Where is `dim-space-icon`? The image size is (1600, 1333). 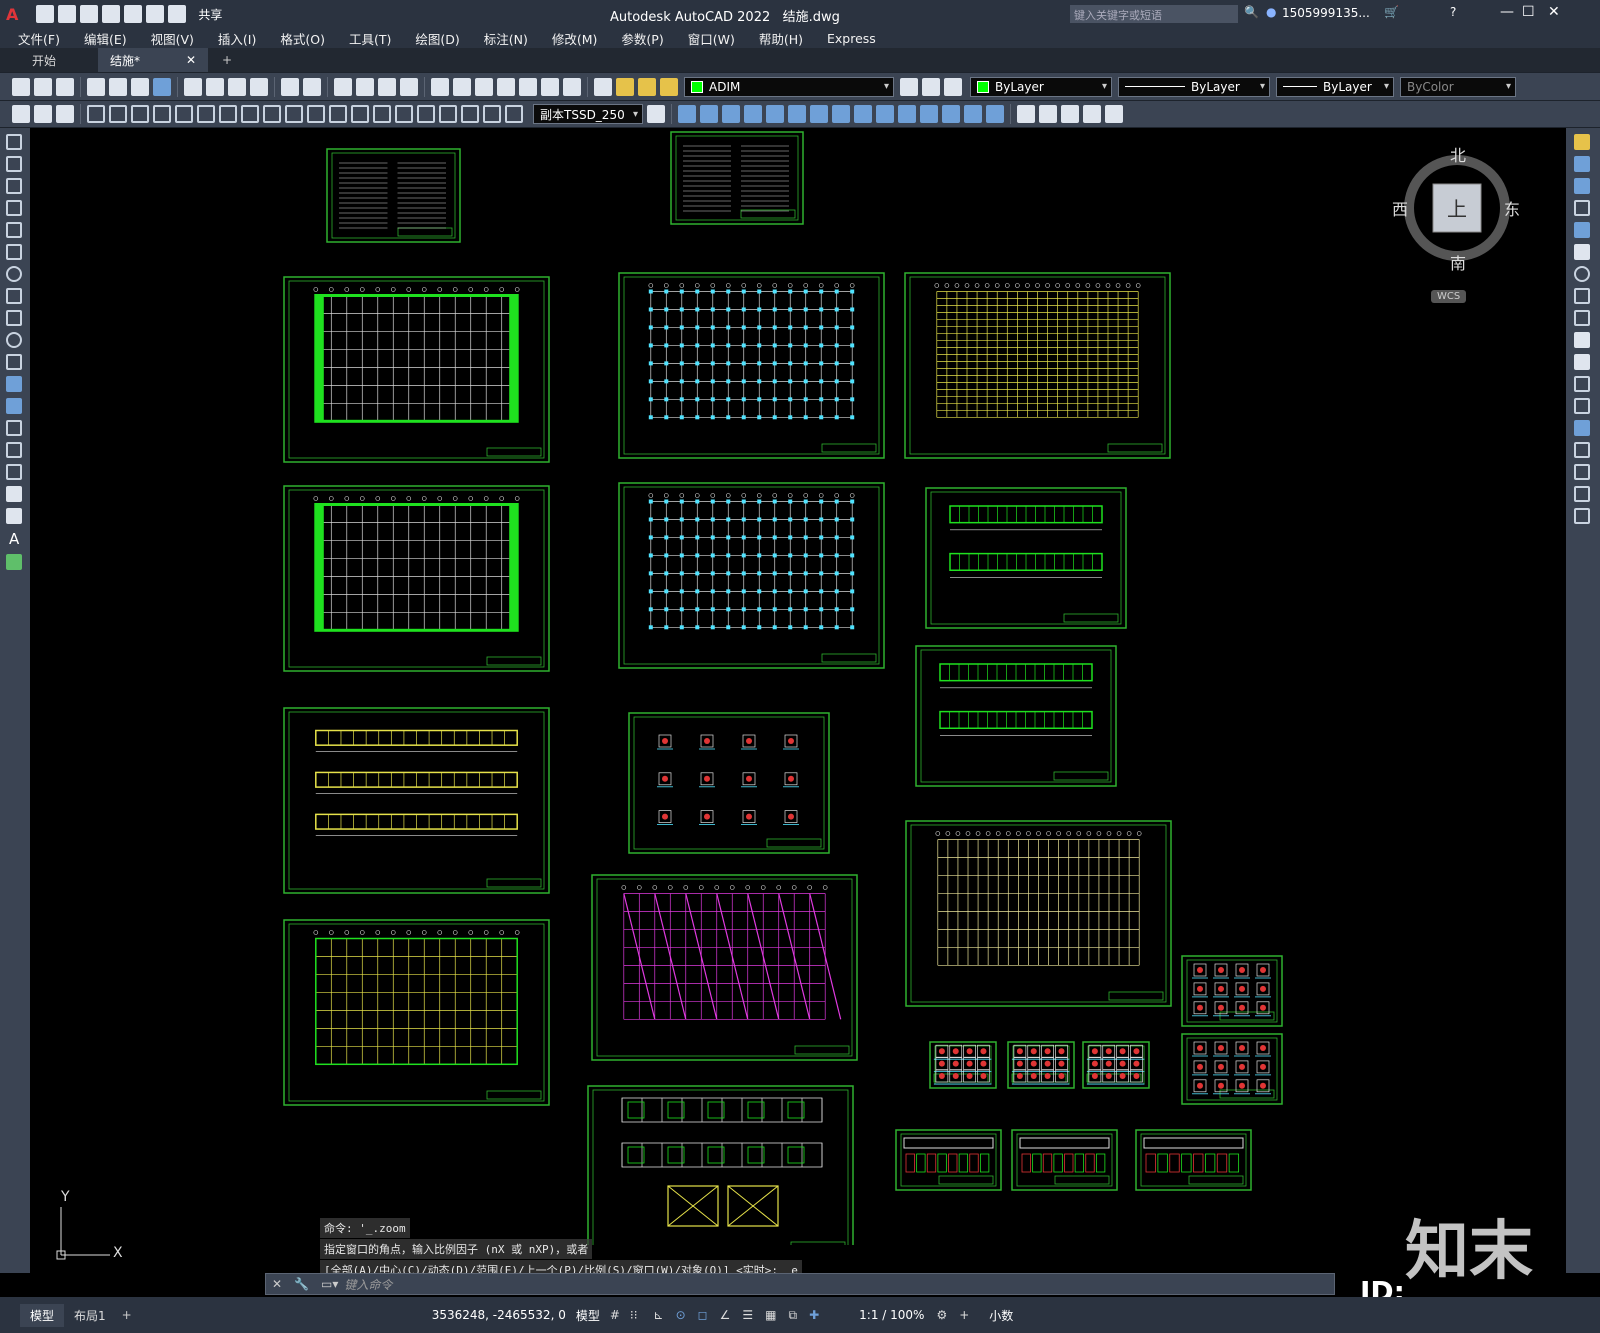
dim-space-icon is located at coordinates (338, 114).